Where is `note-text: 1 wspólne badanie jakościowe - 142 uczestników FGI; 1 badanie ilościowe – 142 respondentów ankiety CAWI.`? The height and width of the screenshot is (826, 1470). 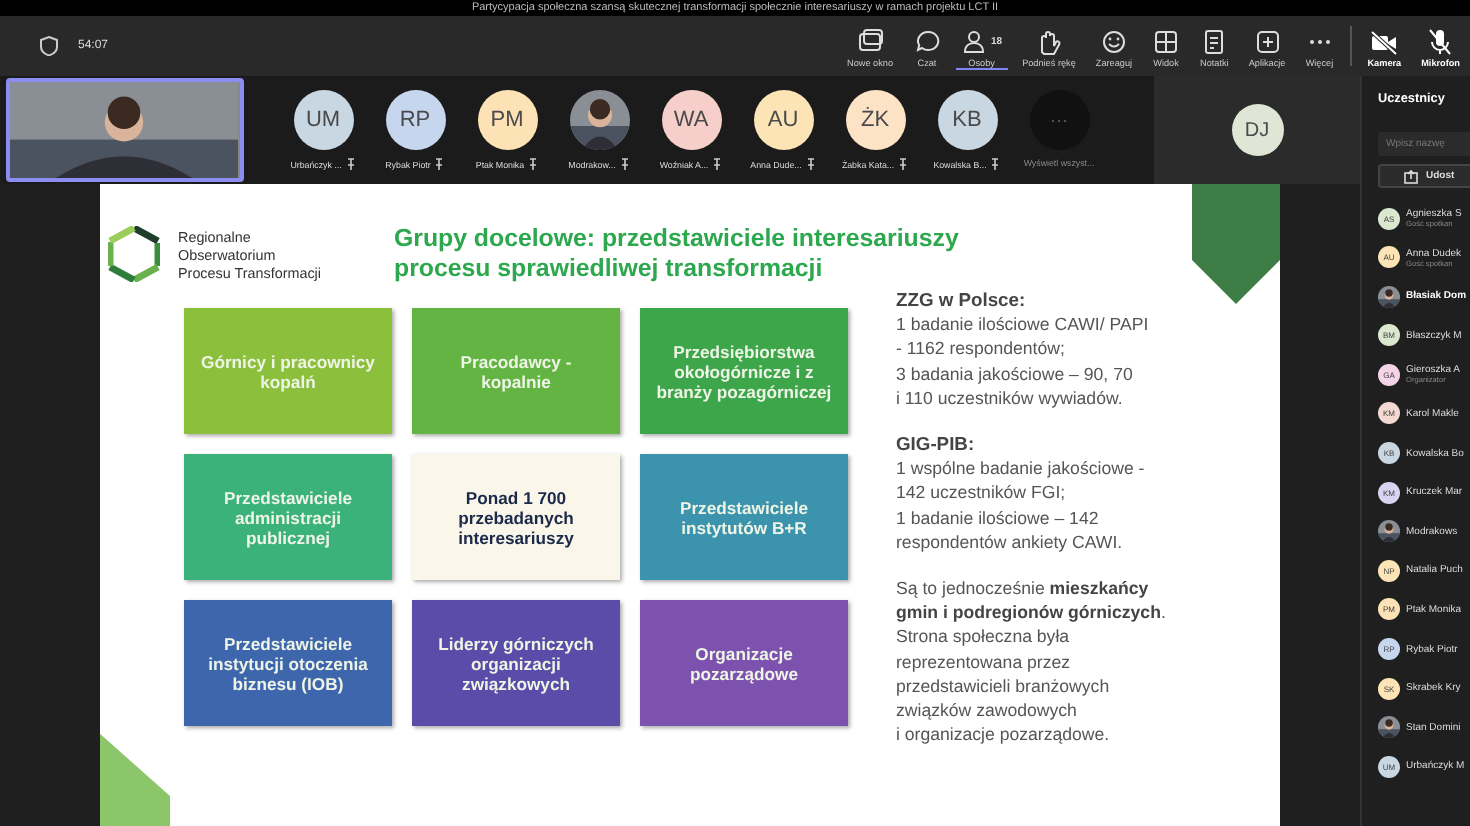
note-text: 1 wspólne badanie jakościowe - 142 uczestników FGI; 1 badanie ilościowe – 142 respondentów ankiety CAWI. is located at coordinates (1021, 505).